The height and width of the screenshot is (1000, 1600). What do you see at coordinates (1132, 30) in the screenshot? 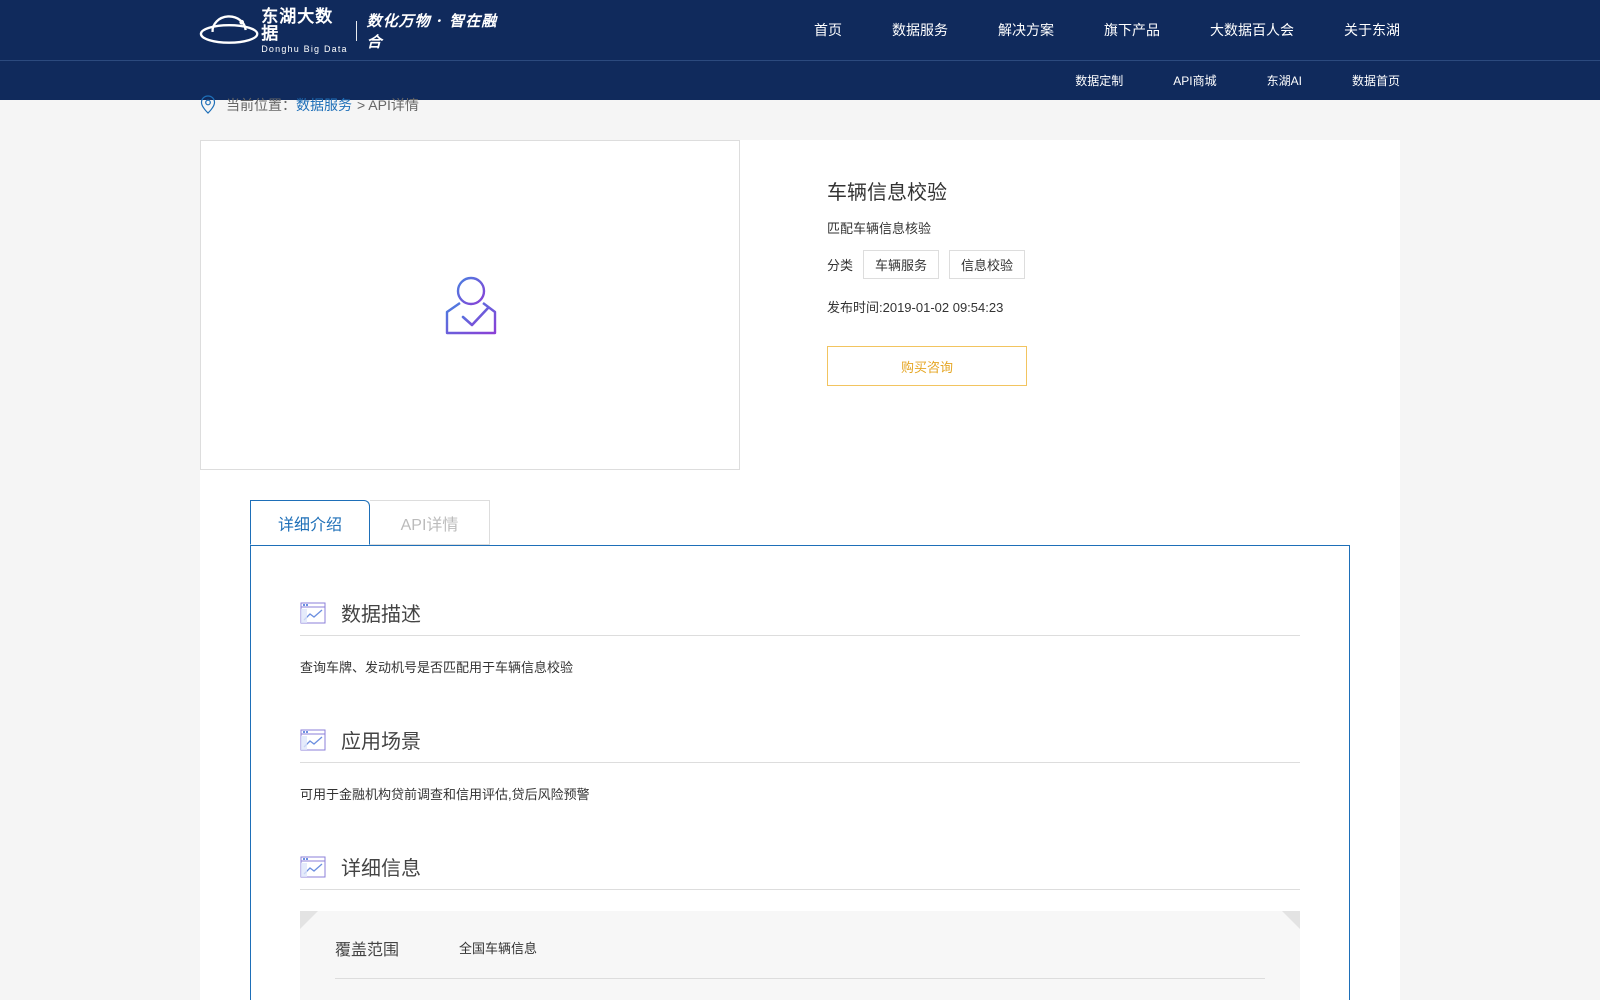
I see `nav-products: 旗下产品` at bounding box center [1132, 30].